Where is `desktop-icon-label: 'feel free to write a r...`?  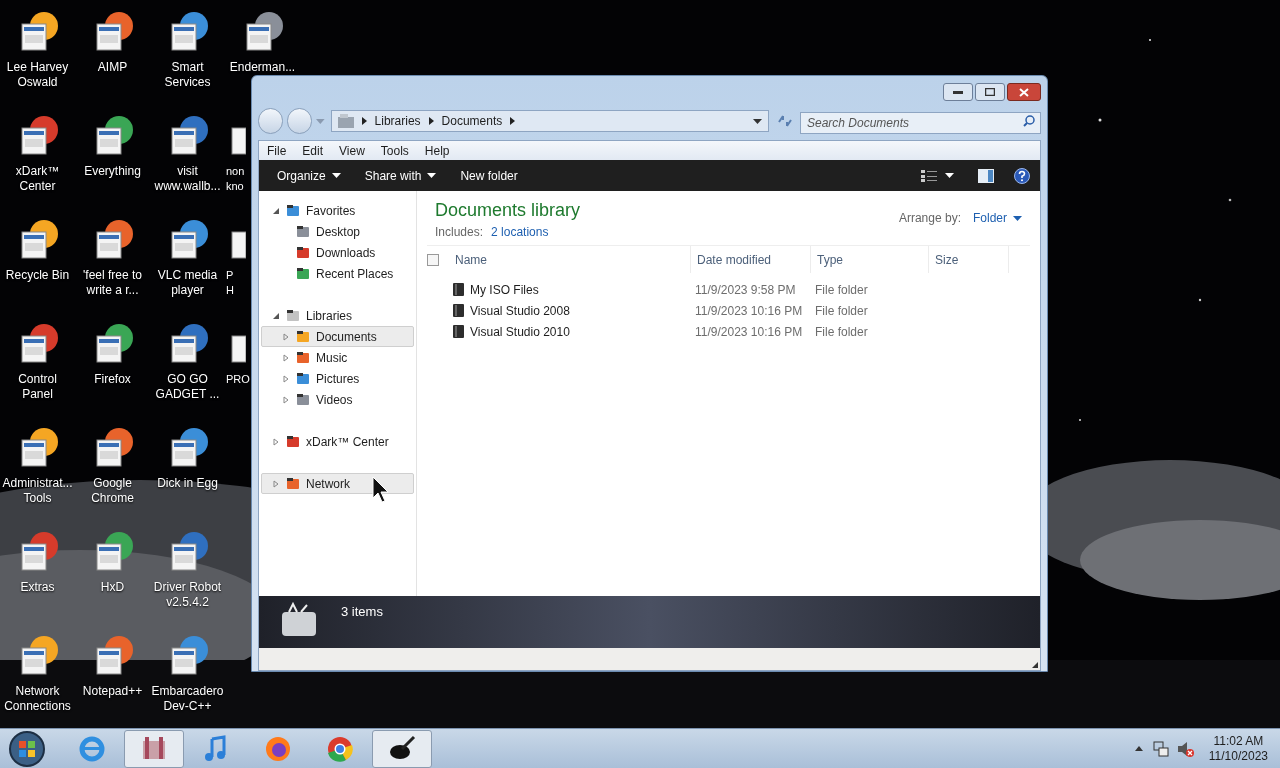 desktop-icon-label: 'feel free to write a r... is located at coordinates (112, 283).